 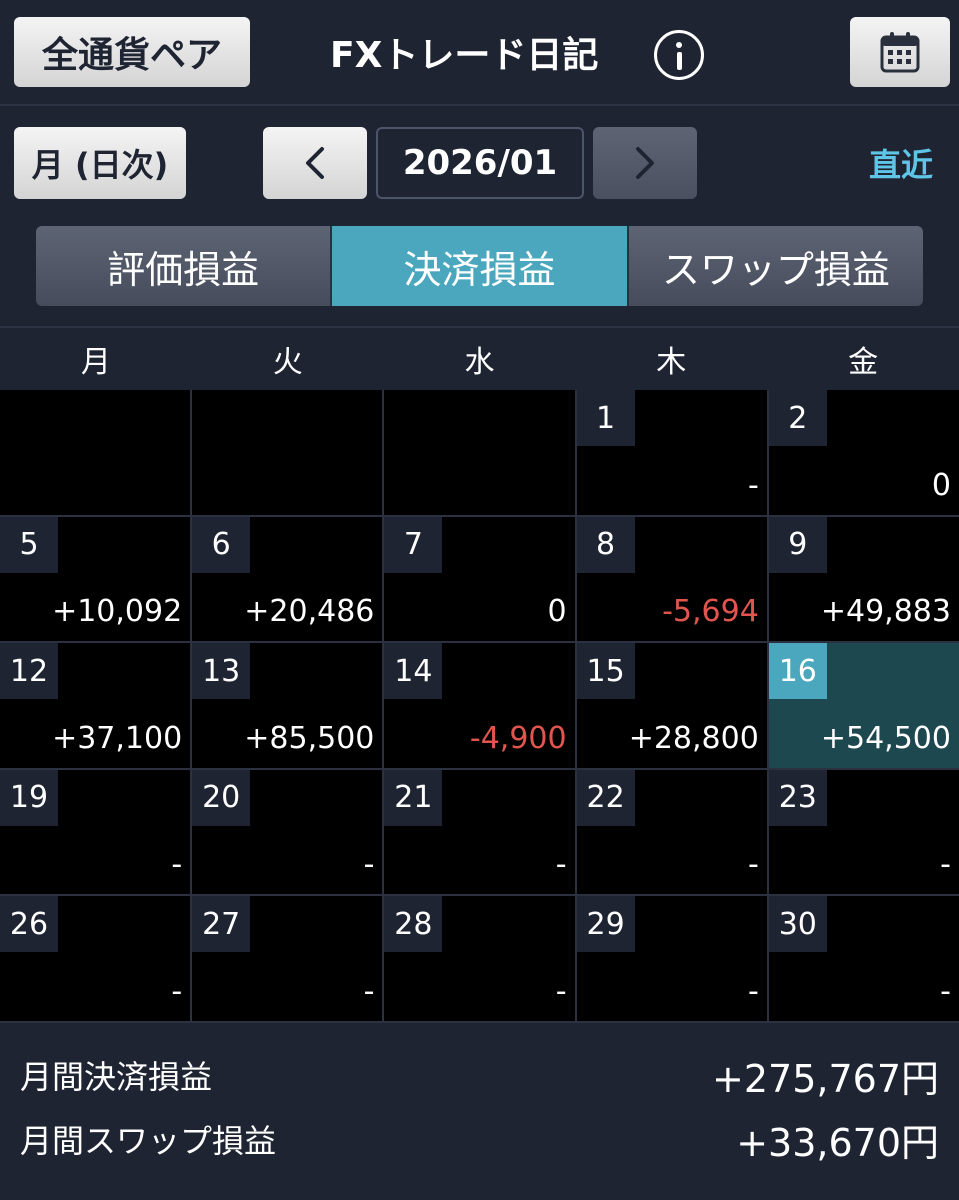 What do you see at coordinates (671, 362) in the screenshot?
I see `weekday-thu: 木` at bounding box center [671, 362].